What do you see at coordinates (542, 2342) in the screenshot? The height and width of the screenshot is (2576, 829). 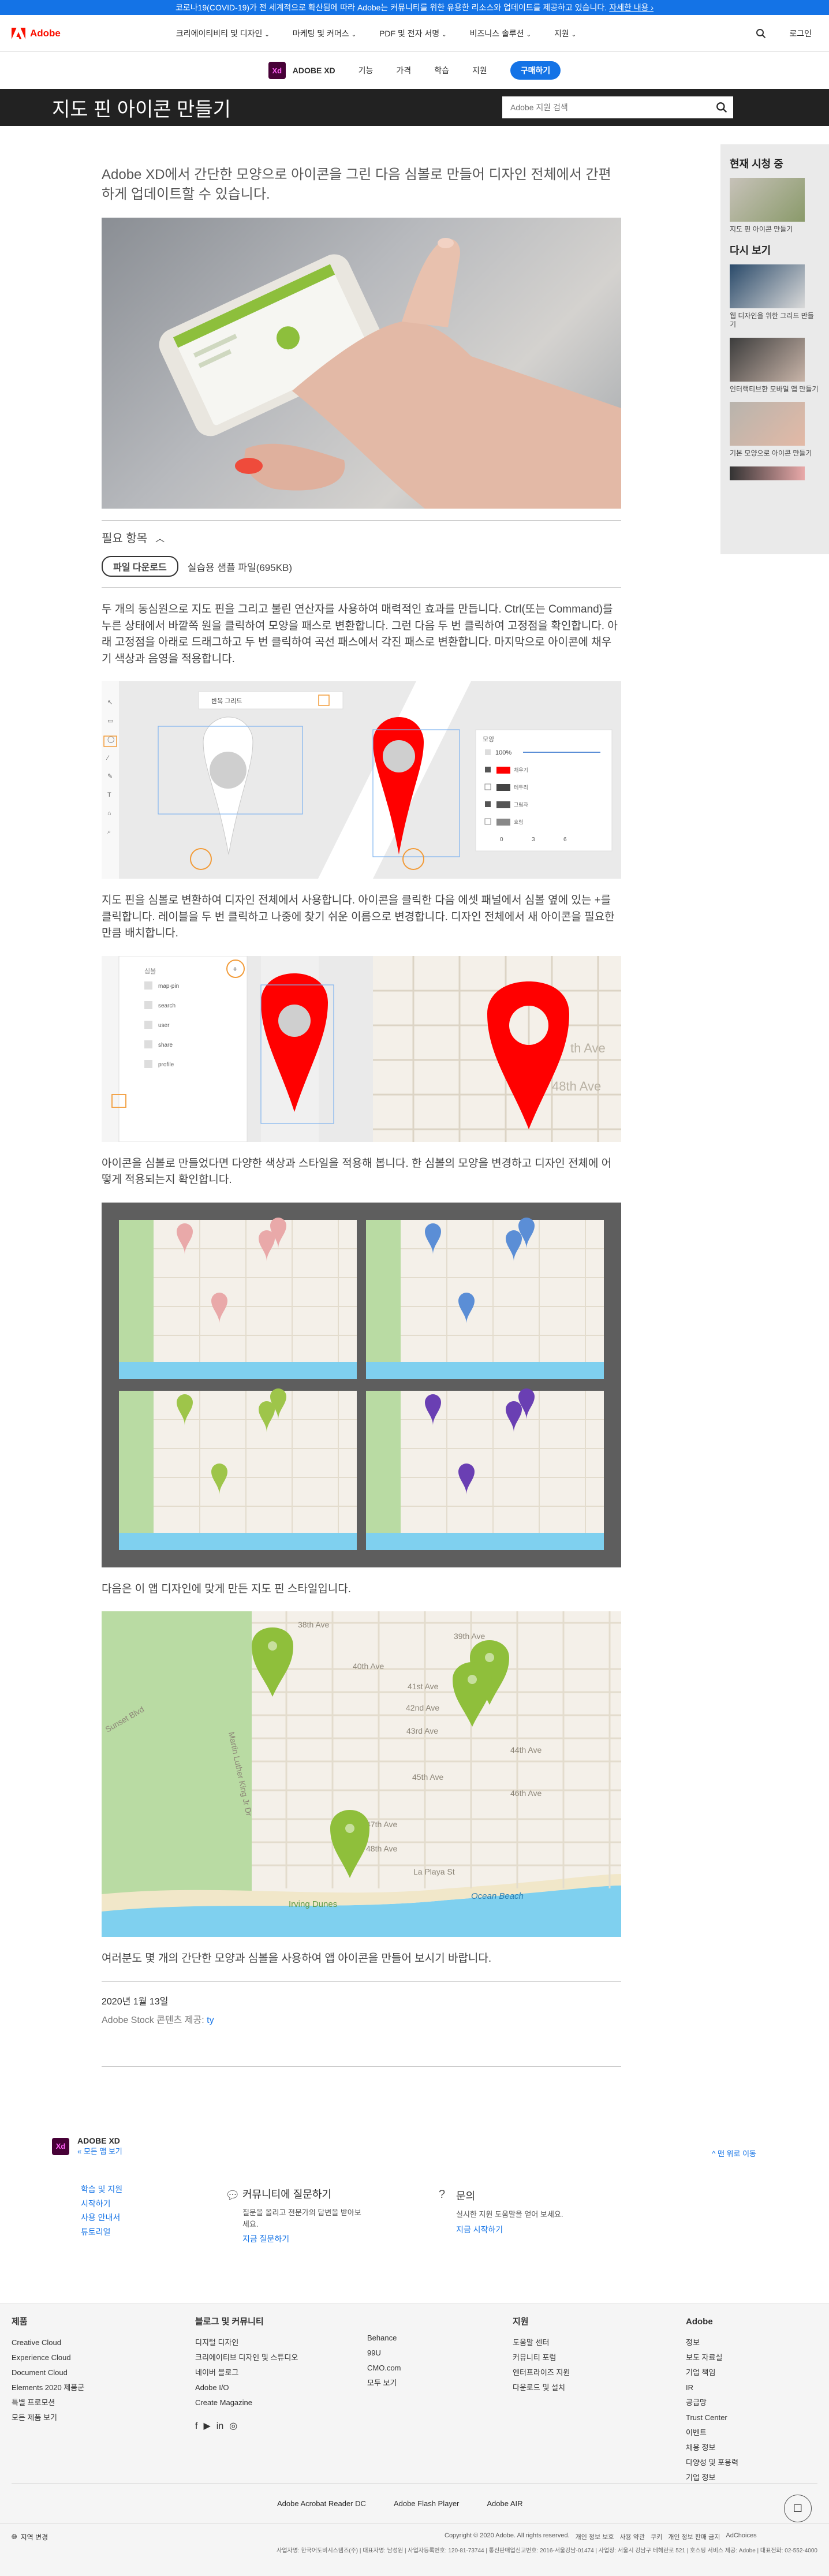 I see `footer-link: 도움말 센터` at bounding box center [542, 2342].